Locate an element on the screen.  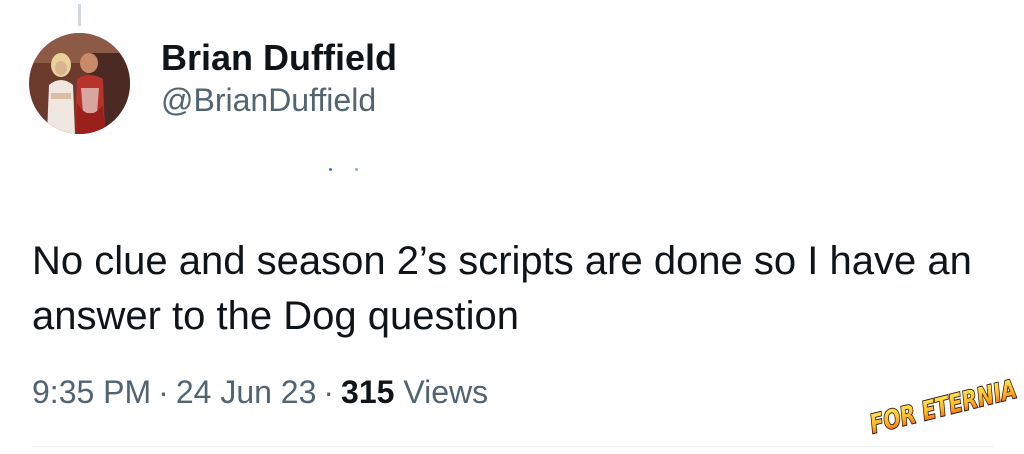
author-handle: @BrianDuffield is located at coordinates (279, 100).